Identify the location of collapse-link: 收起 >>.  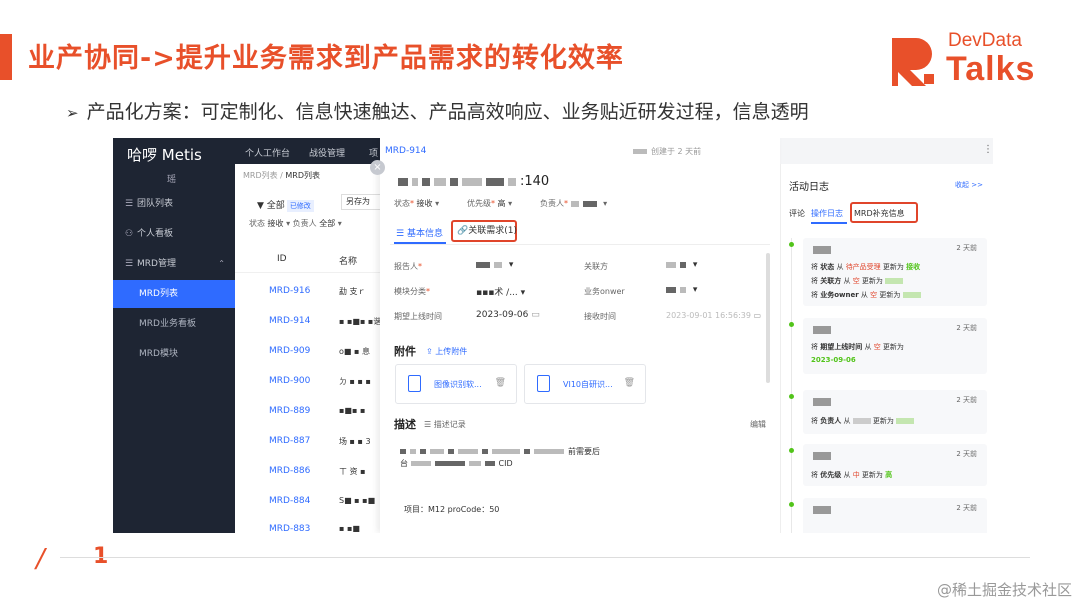
(969, 185).